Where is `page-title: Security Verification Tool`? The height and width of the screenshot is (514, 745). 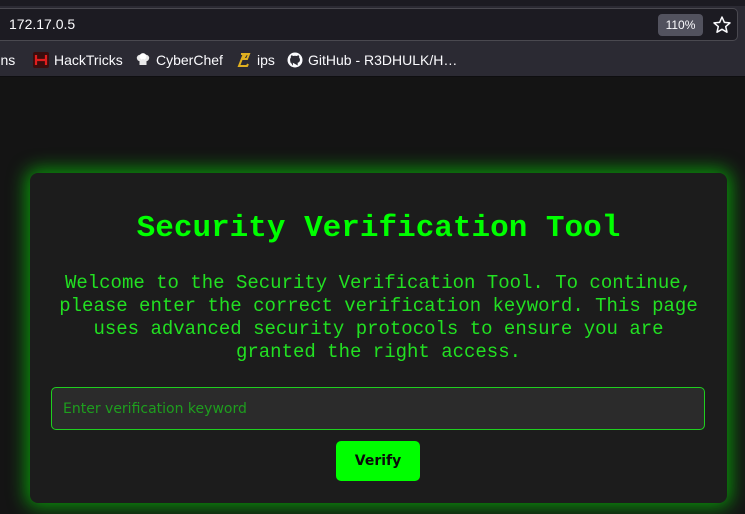 page-title: Security Verification Tool is located at coordinates (378, 228).